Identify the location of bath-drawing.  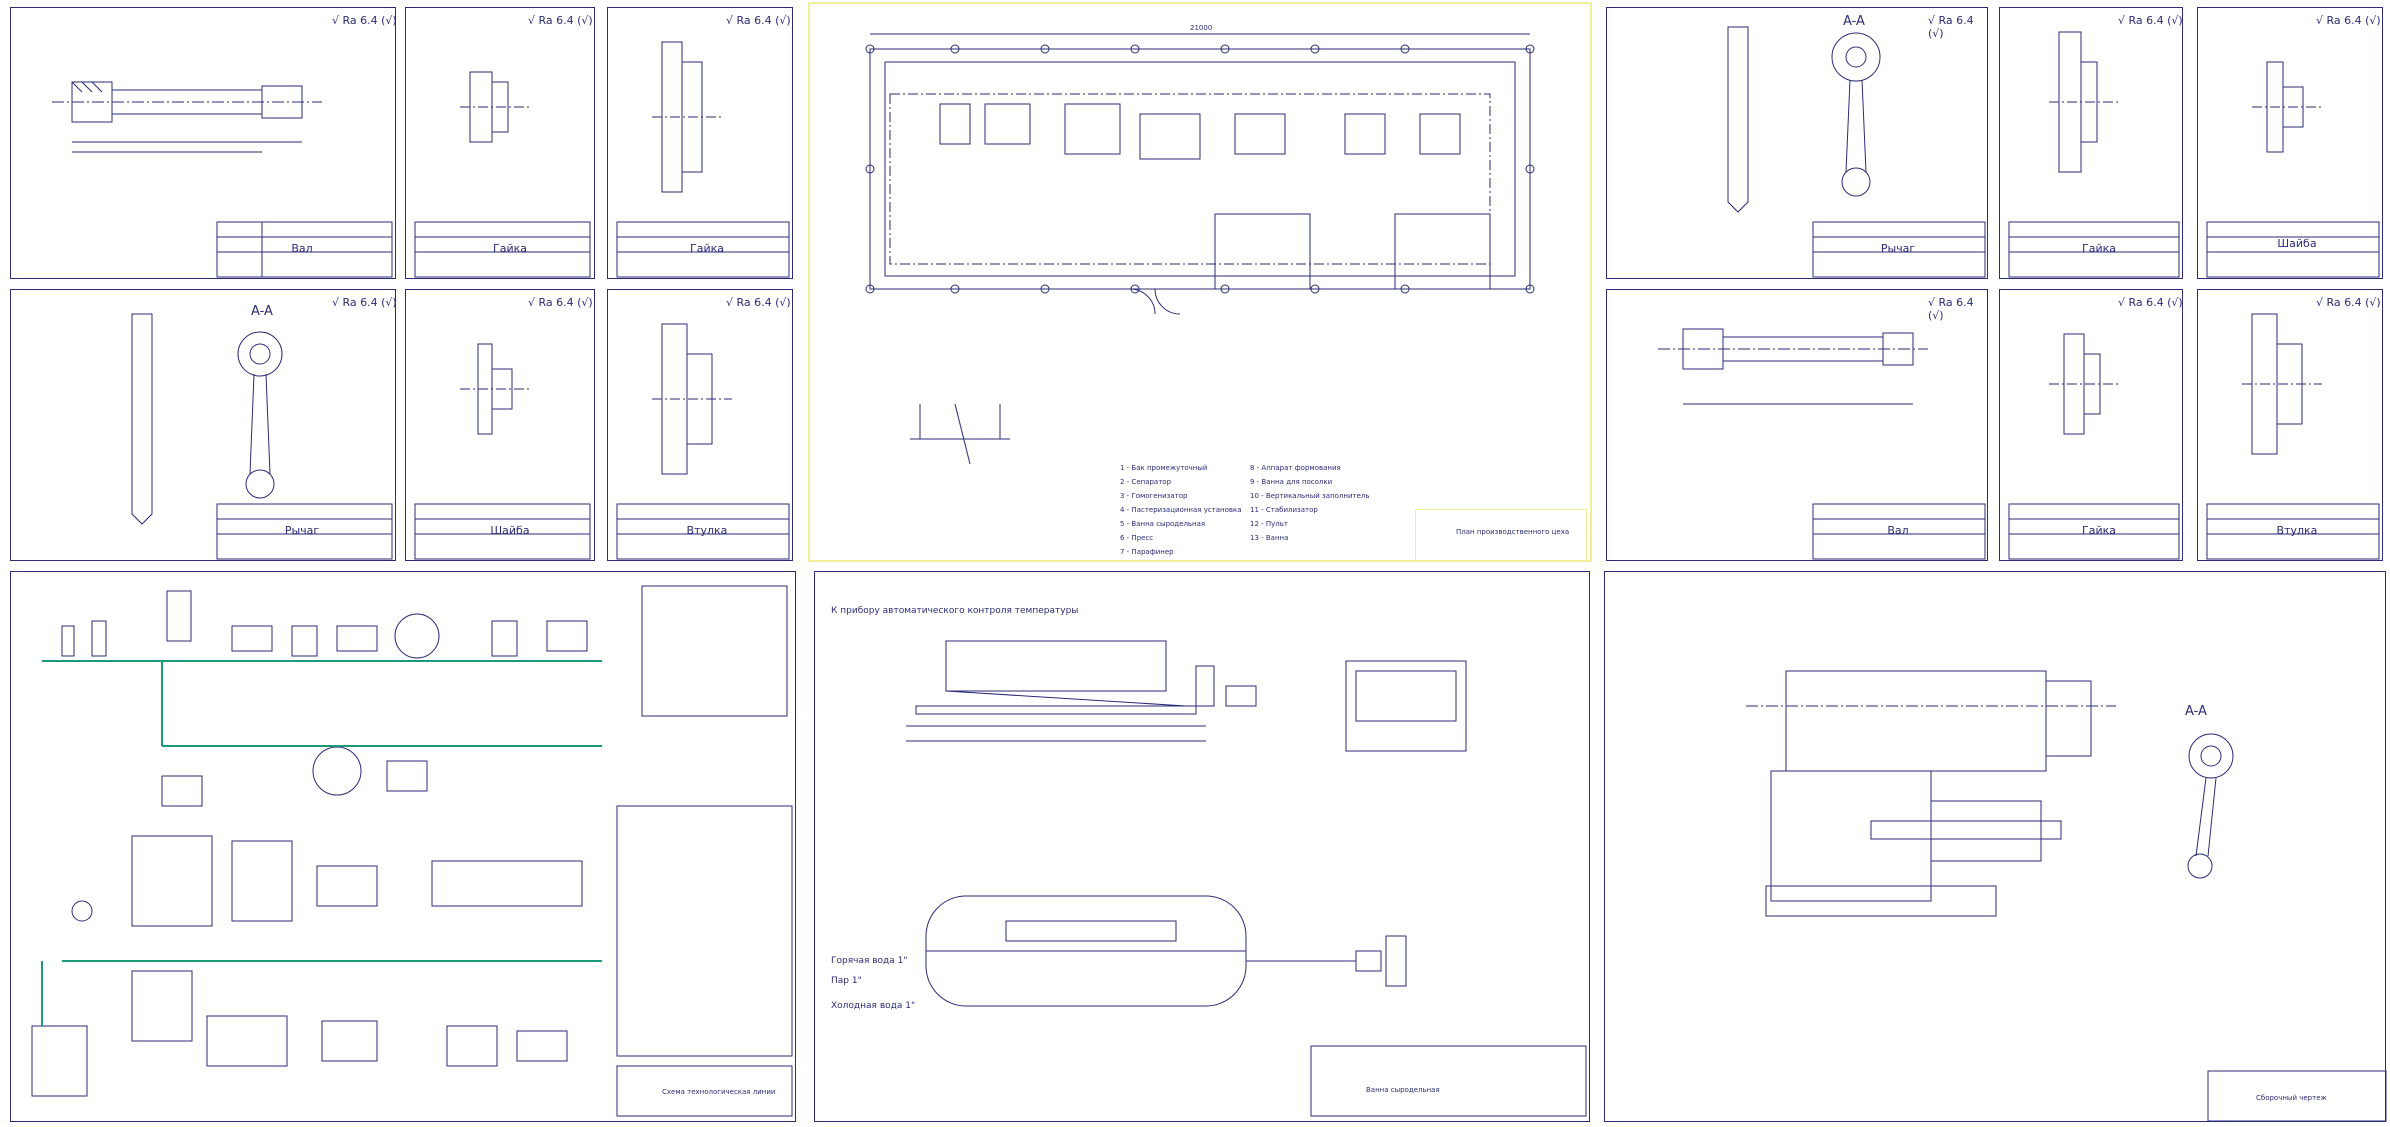
(1246, 878).